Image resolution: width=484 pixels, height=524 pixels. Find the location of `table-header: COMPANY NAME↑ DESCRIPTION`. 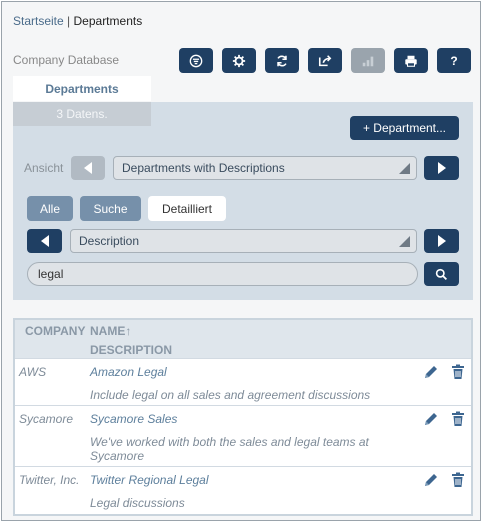

table-header: COMPANY NAME↑ DESCRIPTION is located at coordinates (243, 339).